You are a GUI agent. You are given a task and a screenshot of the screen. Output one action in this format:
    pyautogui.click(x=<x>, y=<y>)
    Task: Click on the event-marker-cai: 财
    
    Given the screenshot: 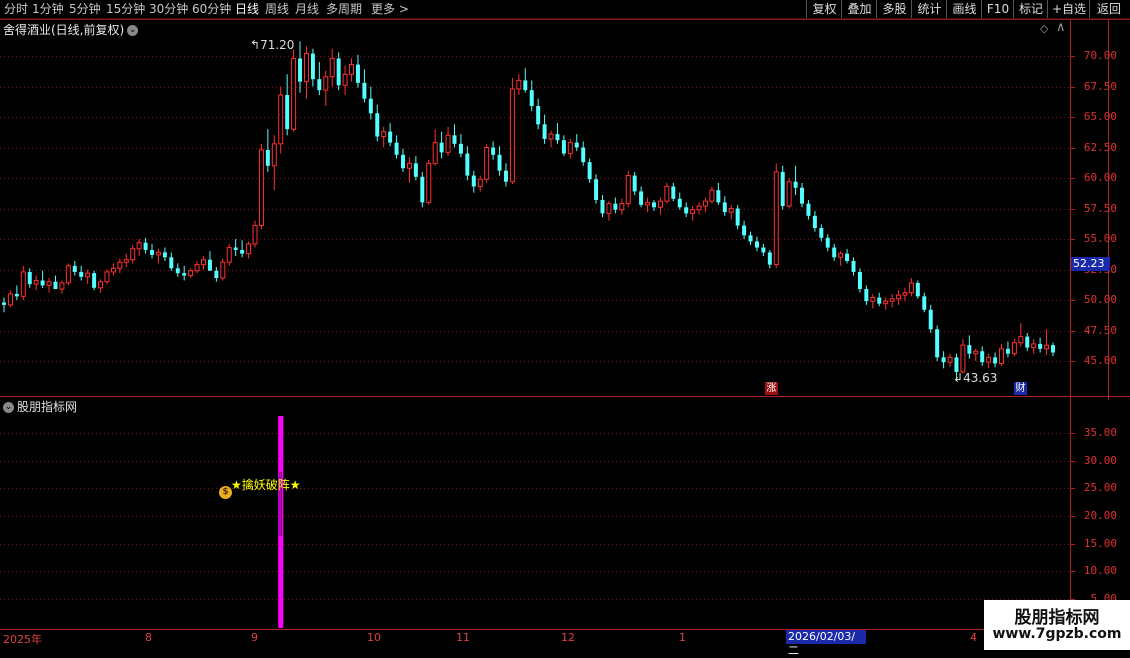 What is the action you would take?
    pyautogui.click(x=1020, y=388)
    